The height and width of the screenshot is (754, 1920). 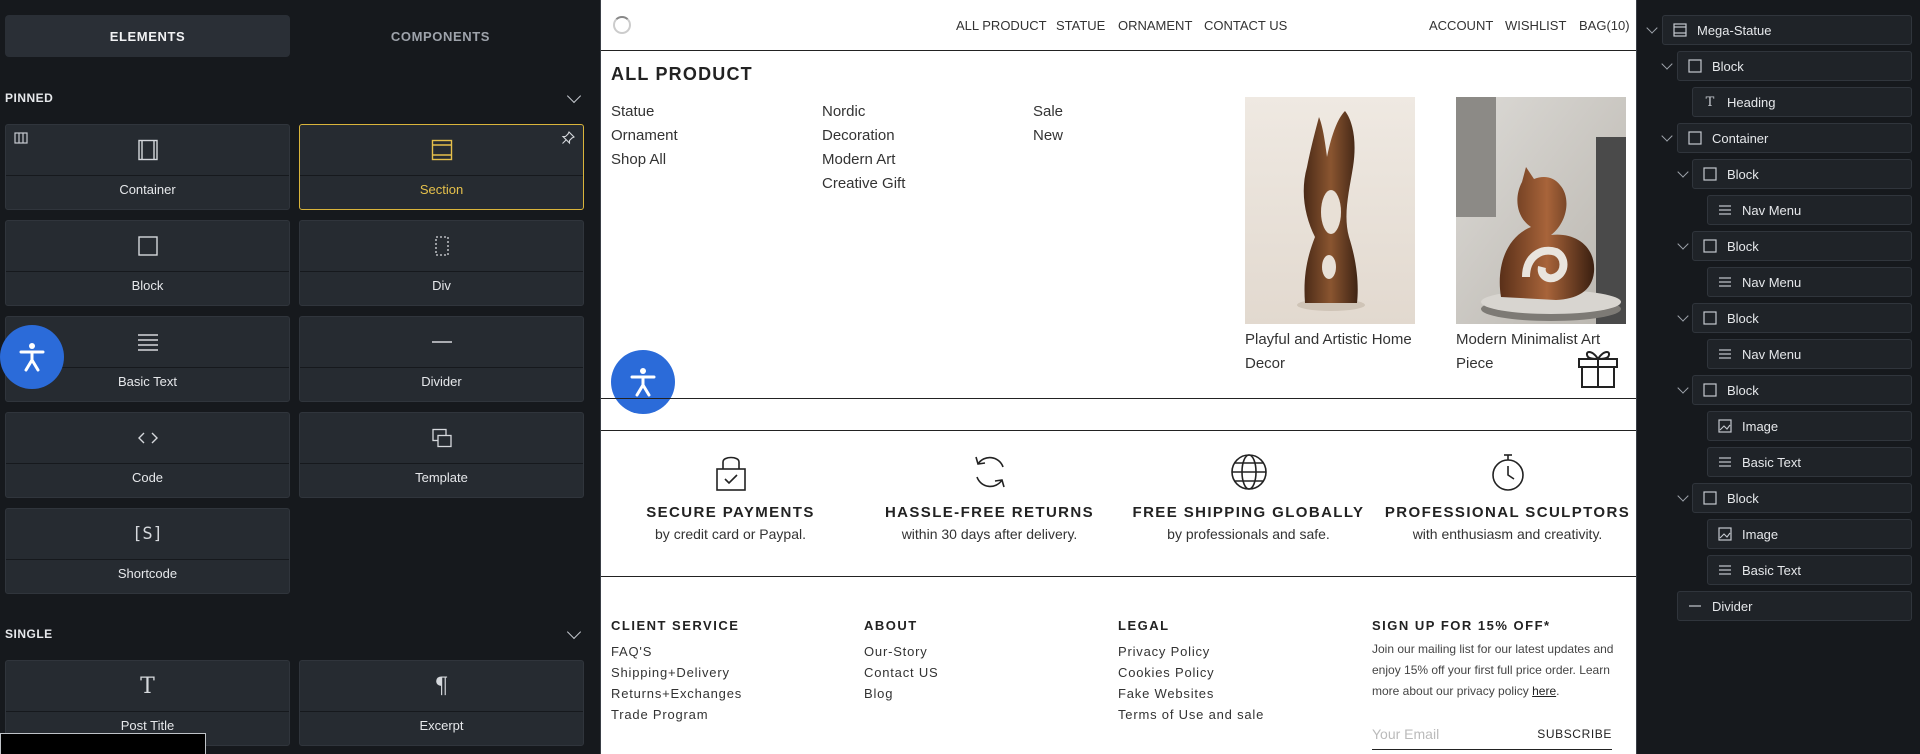 What do you see at coordinates (1794, 138) in the screenshot?
I see `tree-node-container: Container` at bounding box center [1794, 138].